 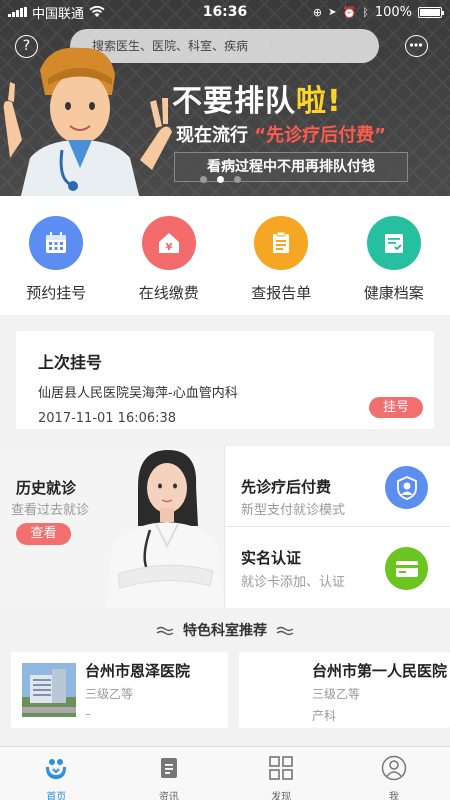 I want to click on hospital-department: 产科, so click(x=324, y=716).